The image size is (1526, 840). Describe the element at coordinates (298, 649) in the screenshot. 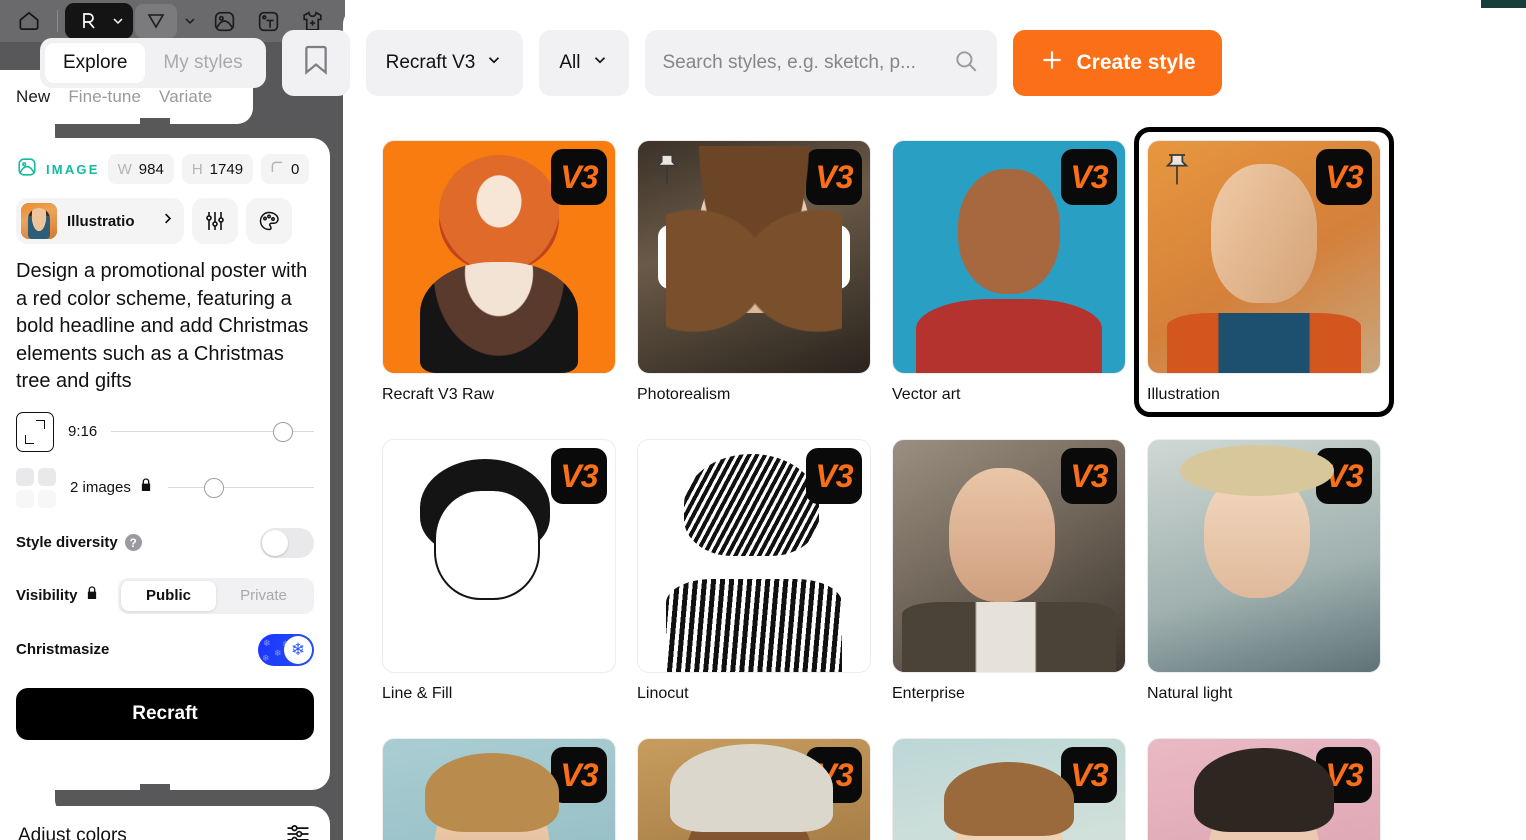

I see `snowflake-icon: ❄` at that location.